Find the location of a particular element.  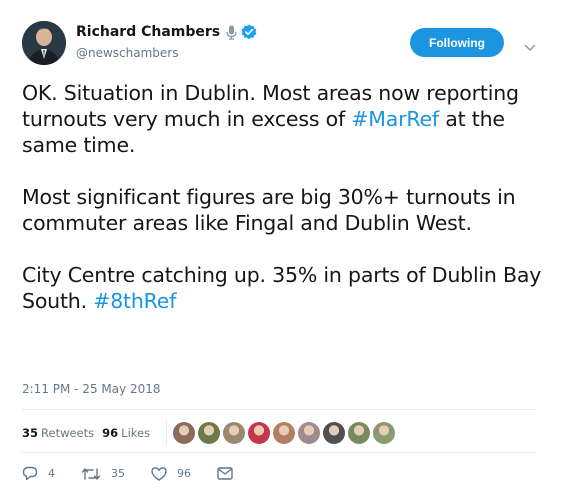

microphone-icon is located at coordinates (231, 32).